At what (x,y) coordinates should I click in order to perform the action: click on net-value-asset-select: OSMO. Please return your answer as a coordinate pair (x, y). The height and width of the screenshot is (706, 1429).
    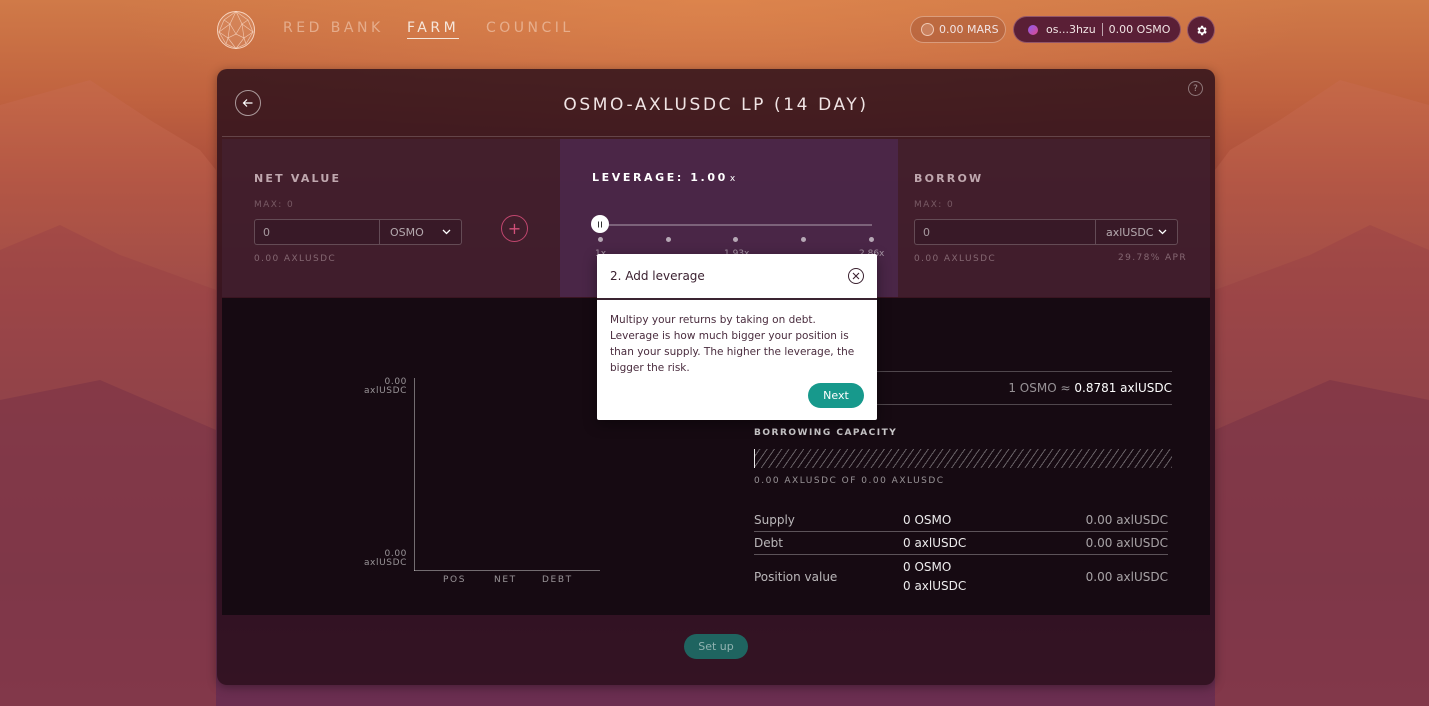
    Looking at the image, I should click on (420, 232).